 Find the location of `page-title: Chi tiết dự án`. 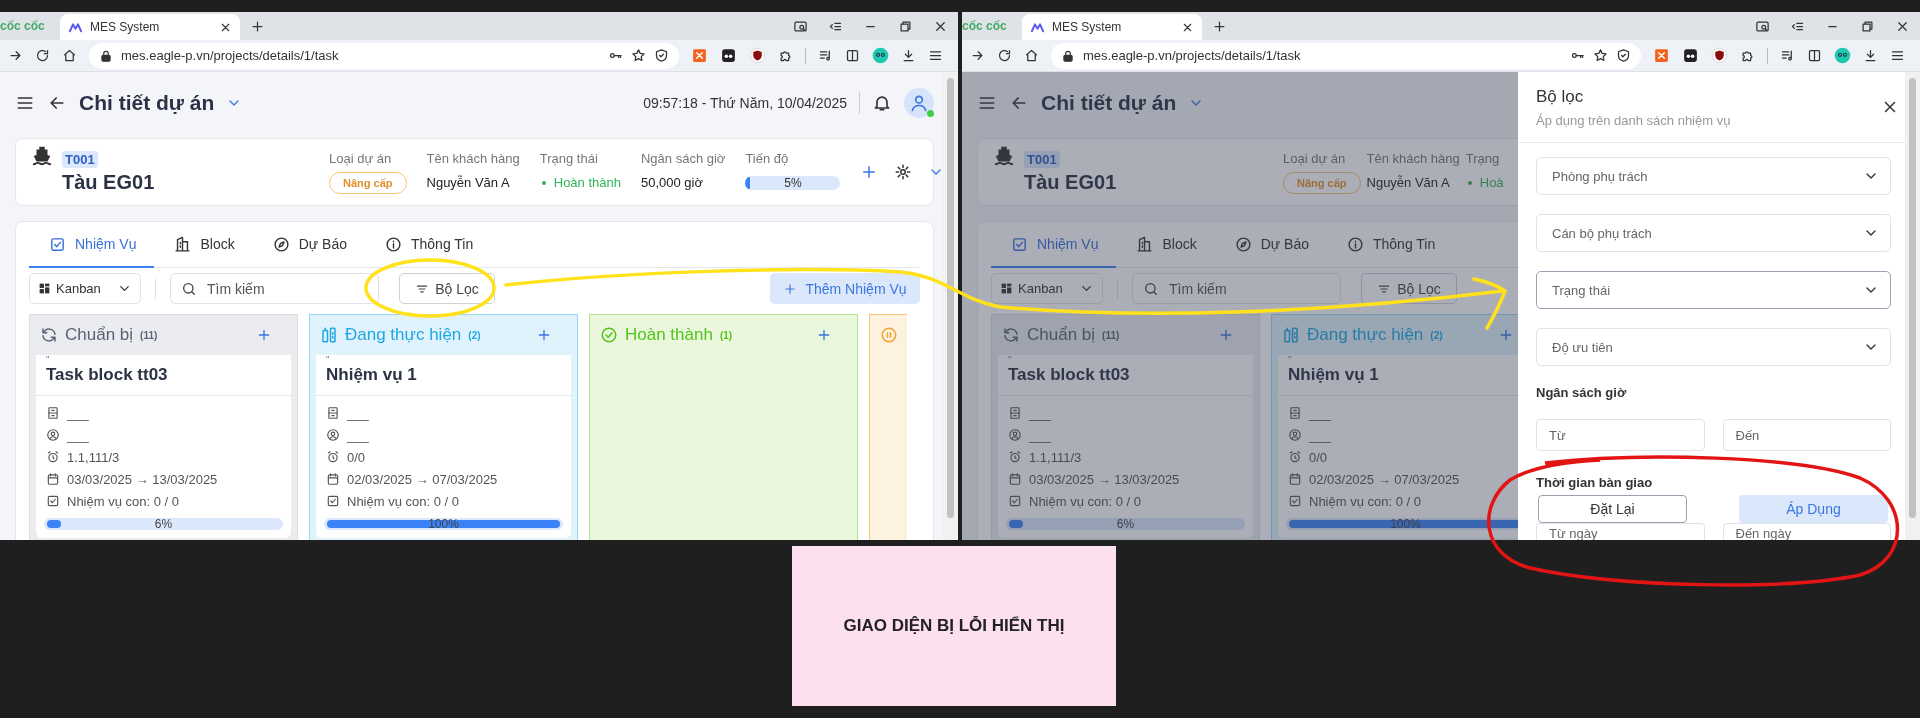

page-title: Chi tiết dự án is located at coordinates (1109, 103).